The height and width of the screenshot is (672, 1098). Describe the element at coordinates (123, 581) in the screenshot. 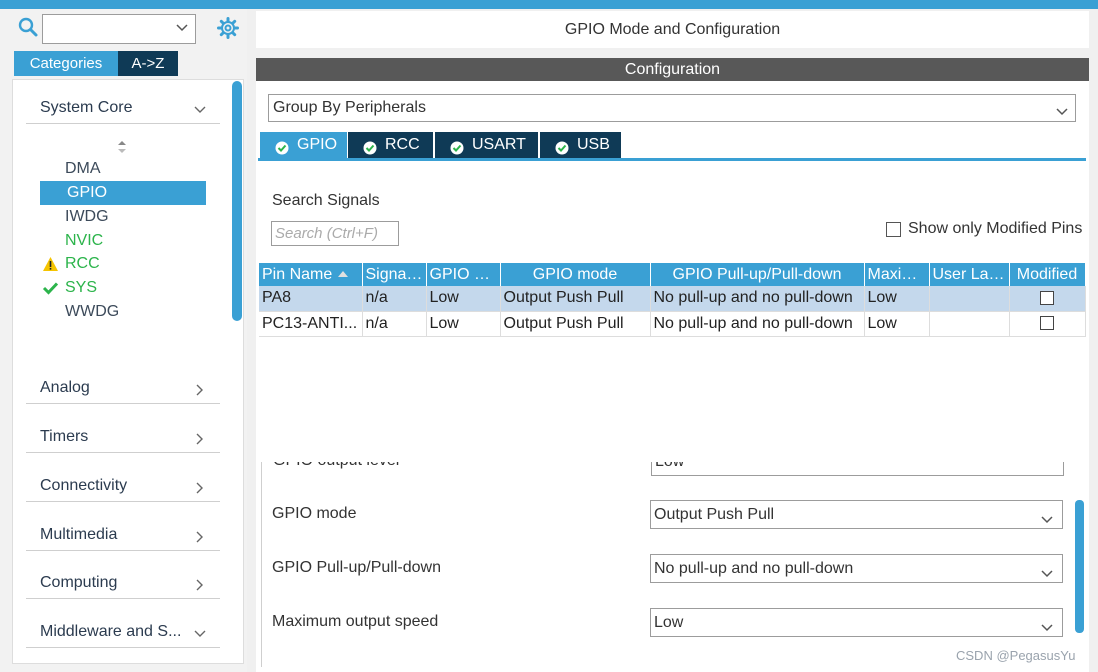

I see `category-computing: Computing` at that location.